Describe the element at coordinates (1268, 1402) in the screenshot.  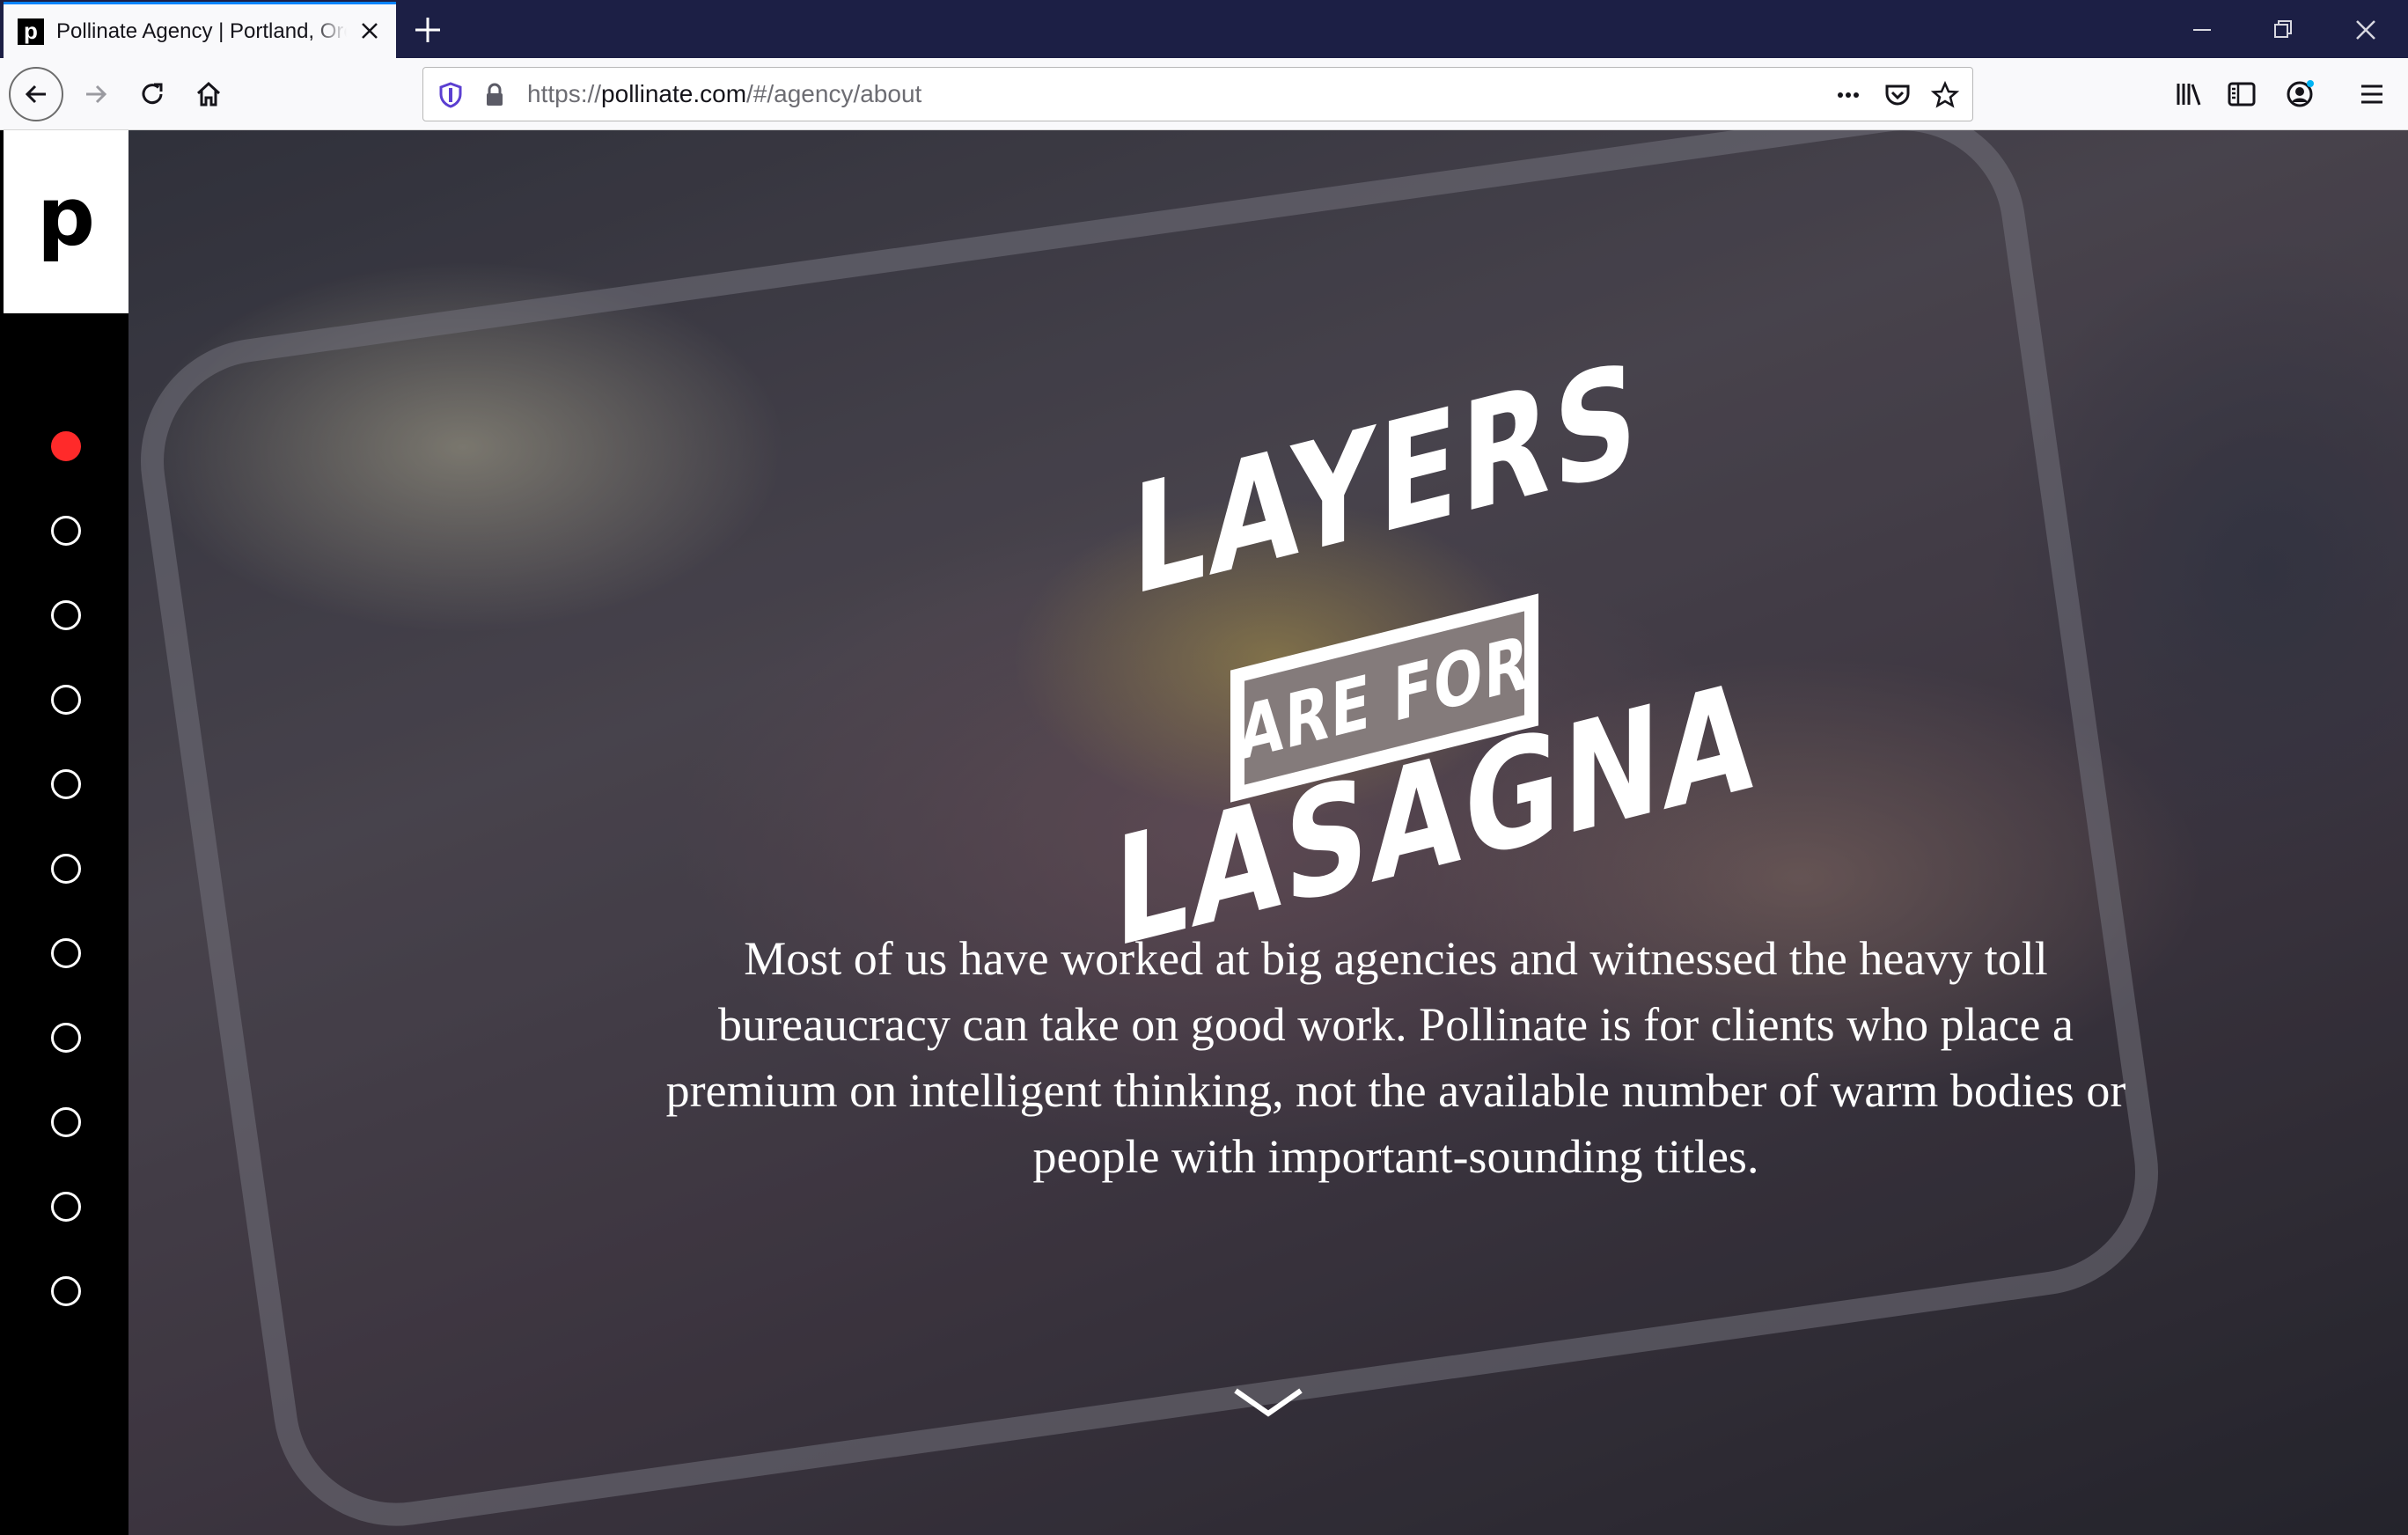
I see `chevron-down-icon` at that location.